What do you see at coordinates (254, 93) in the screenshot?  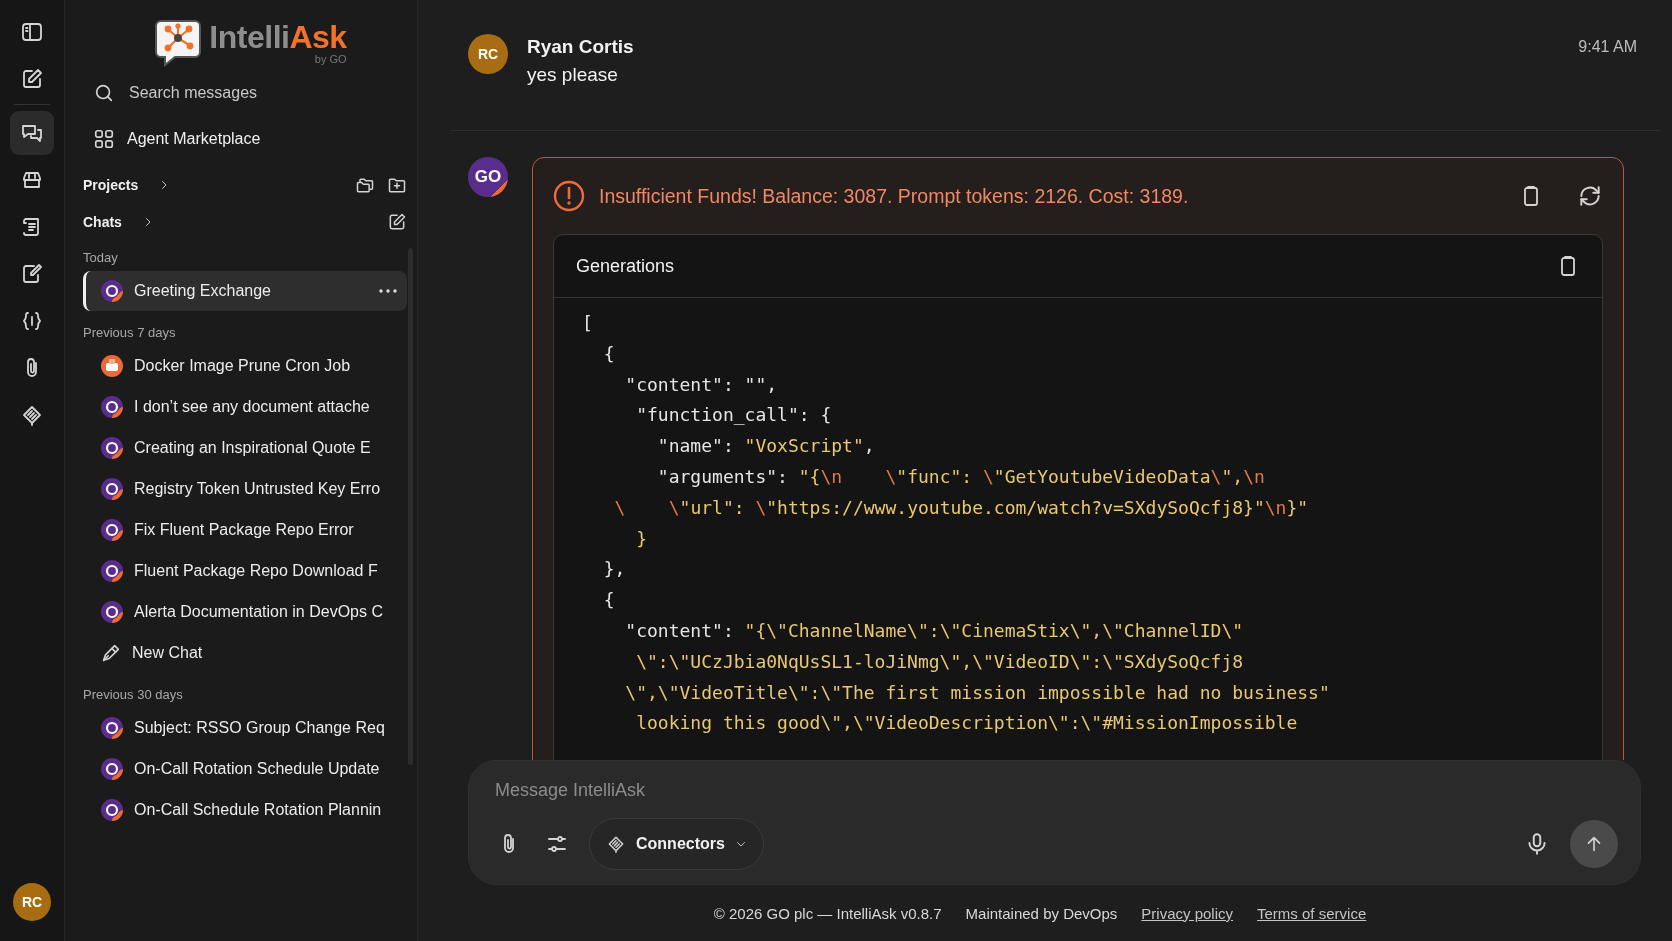 I see `search-field: Search messages` at bounding box center [254, 93].